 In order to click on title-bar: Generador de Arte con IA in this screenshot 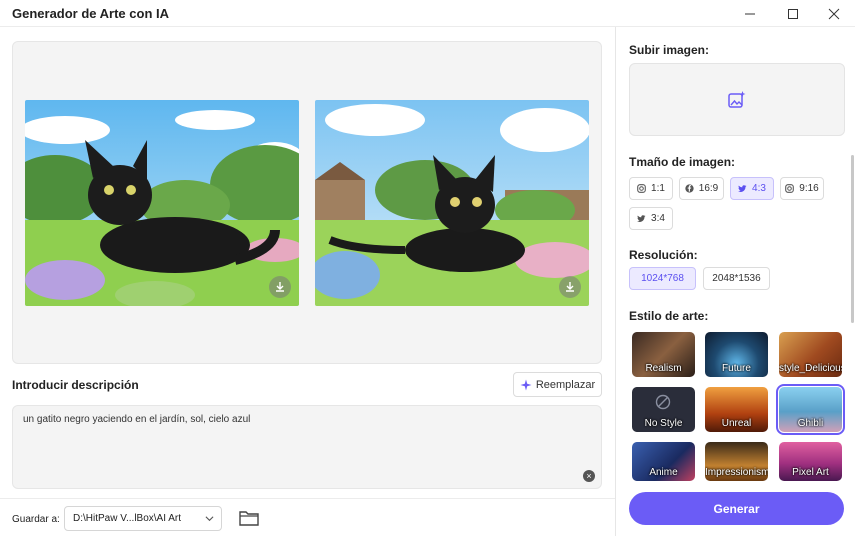, I will do `click(427, 13)`.